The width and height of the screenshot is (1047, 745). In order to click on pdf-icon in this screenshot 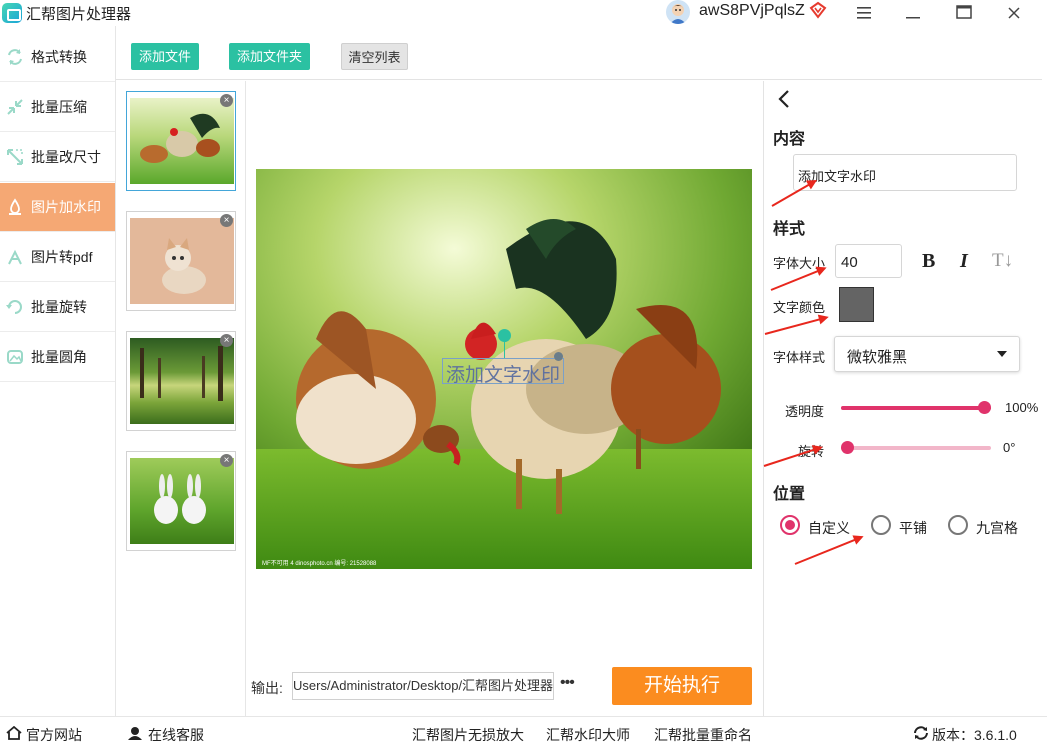, I will do `click(15, 257)`.